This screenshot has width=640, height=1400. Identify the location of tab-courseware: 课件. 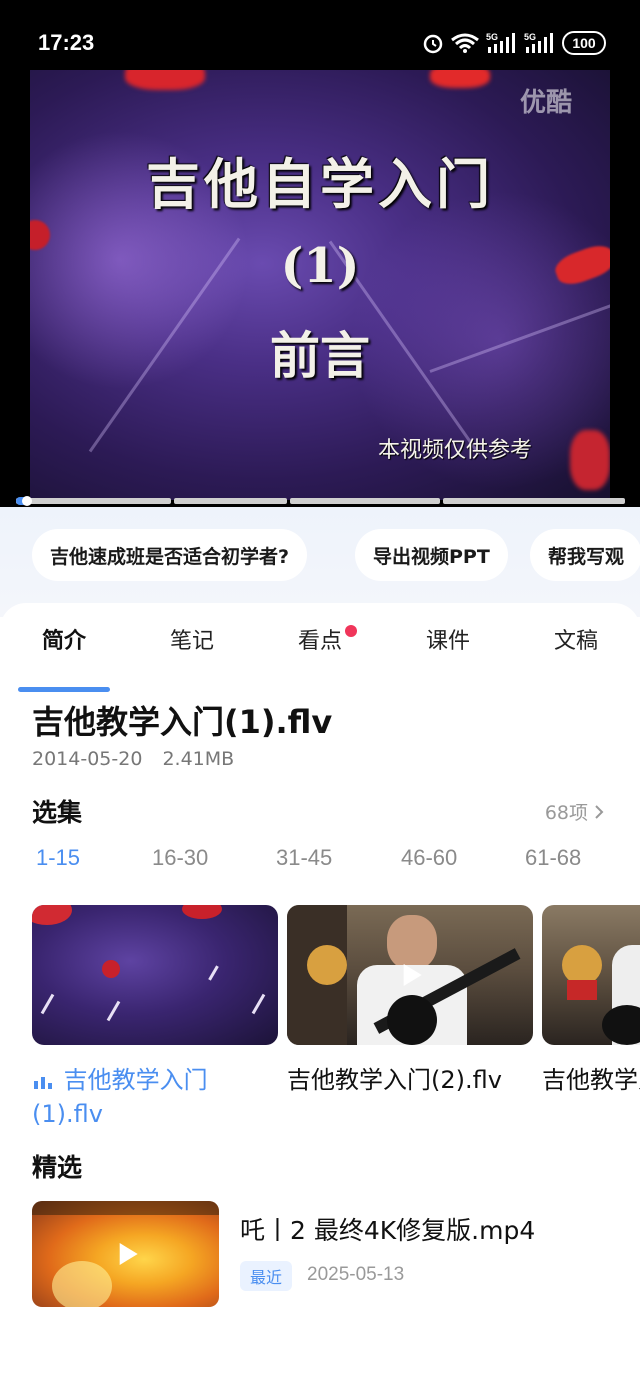
(448, 639).